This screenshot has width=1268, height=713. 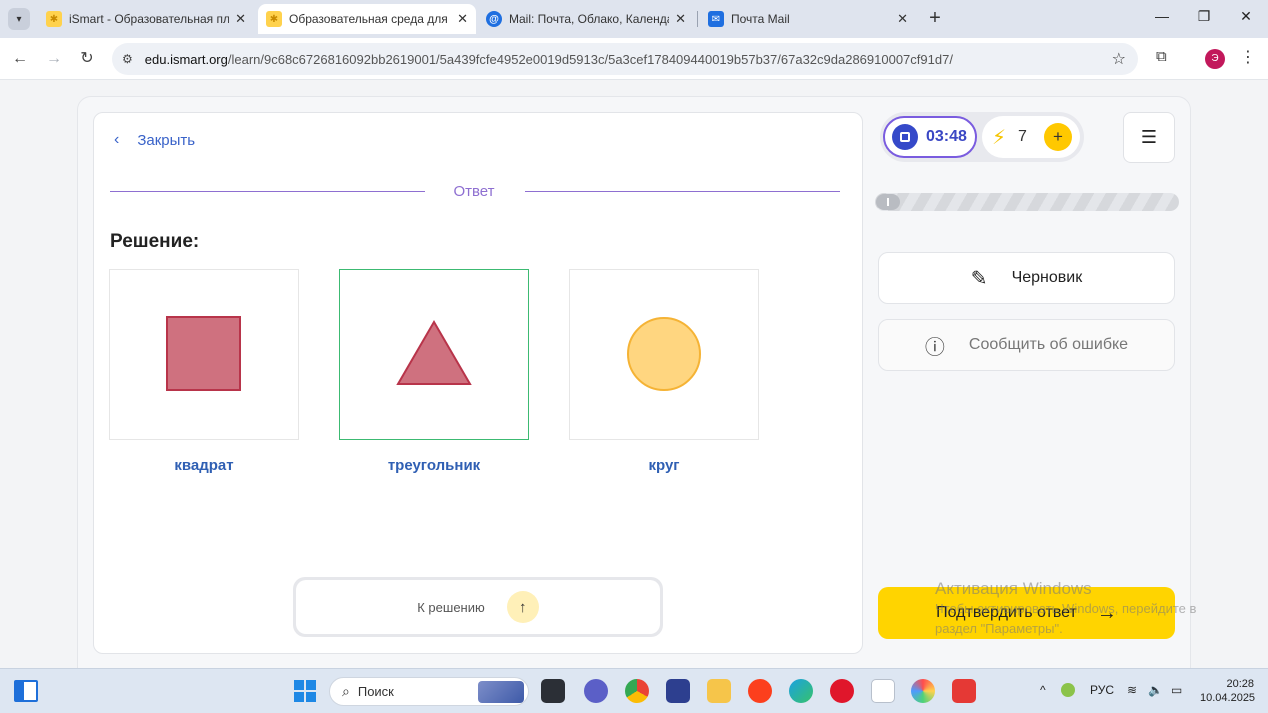 What do you see at coordinates (478, 607) in the screenshot?
I see `to-solution-button: К решению ↑` at bounding box center [478, 607].